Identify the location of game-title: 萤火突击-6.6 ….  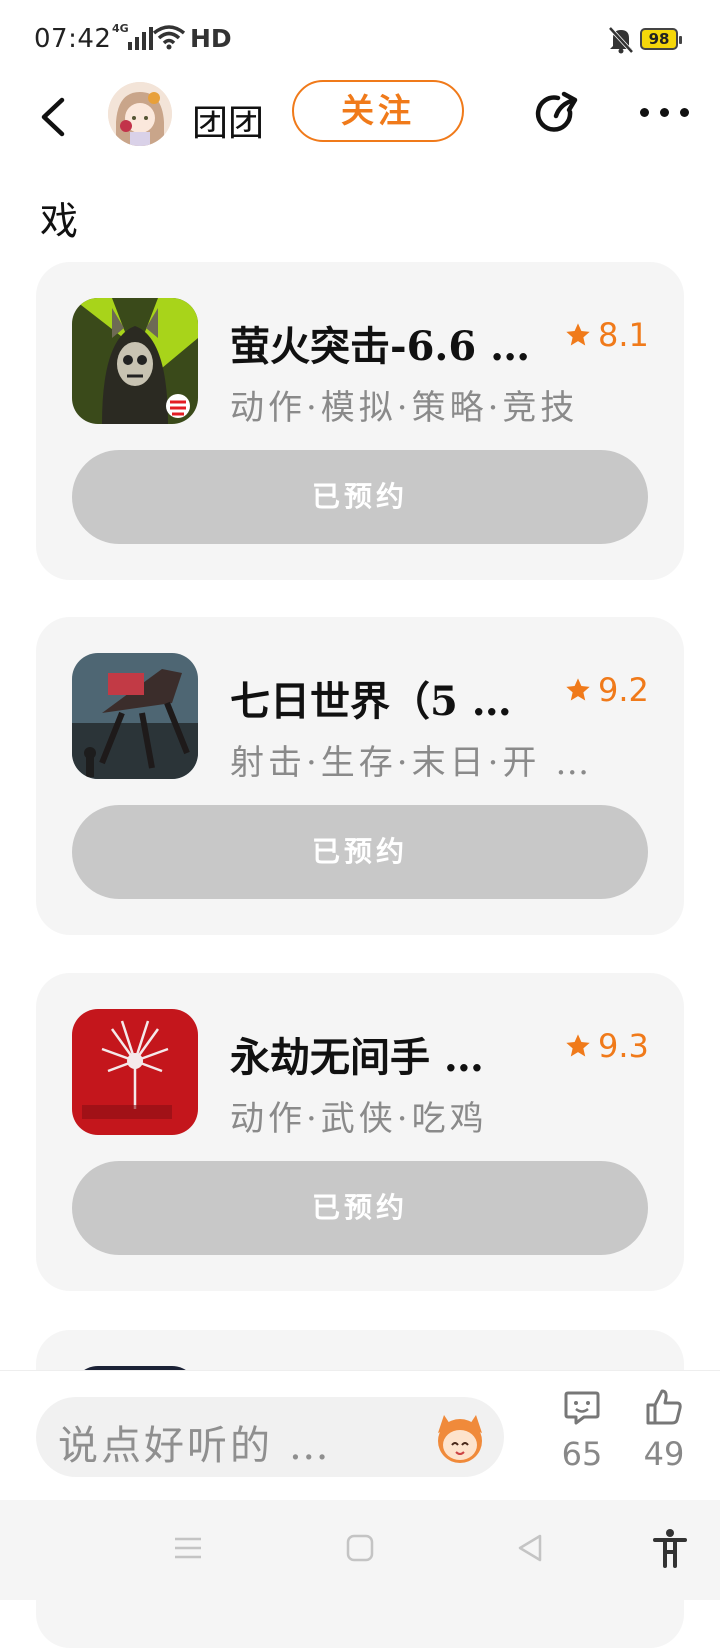
(387, 343).